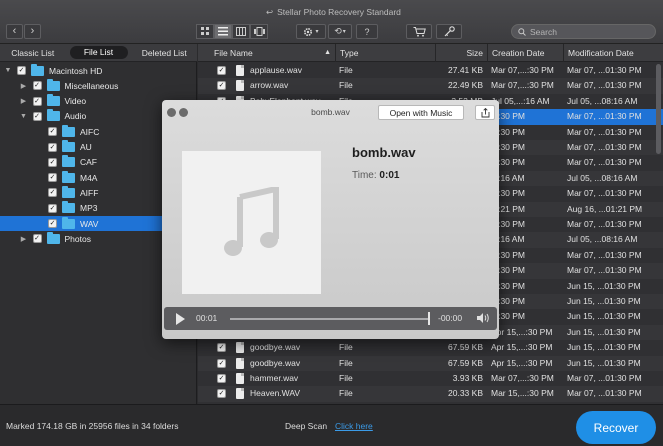  What do you see at coordinates (658, 109) in the screenshot?
I see `vertical-scrollbar` at bounding box center [658, 109].